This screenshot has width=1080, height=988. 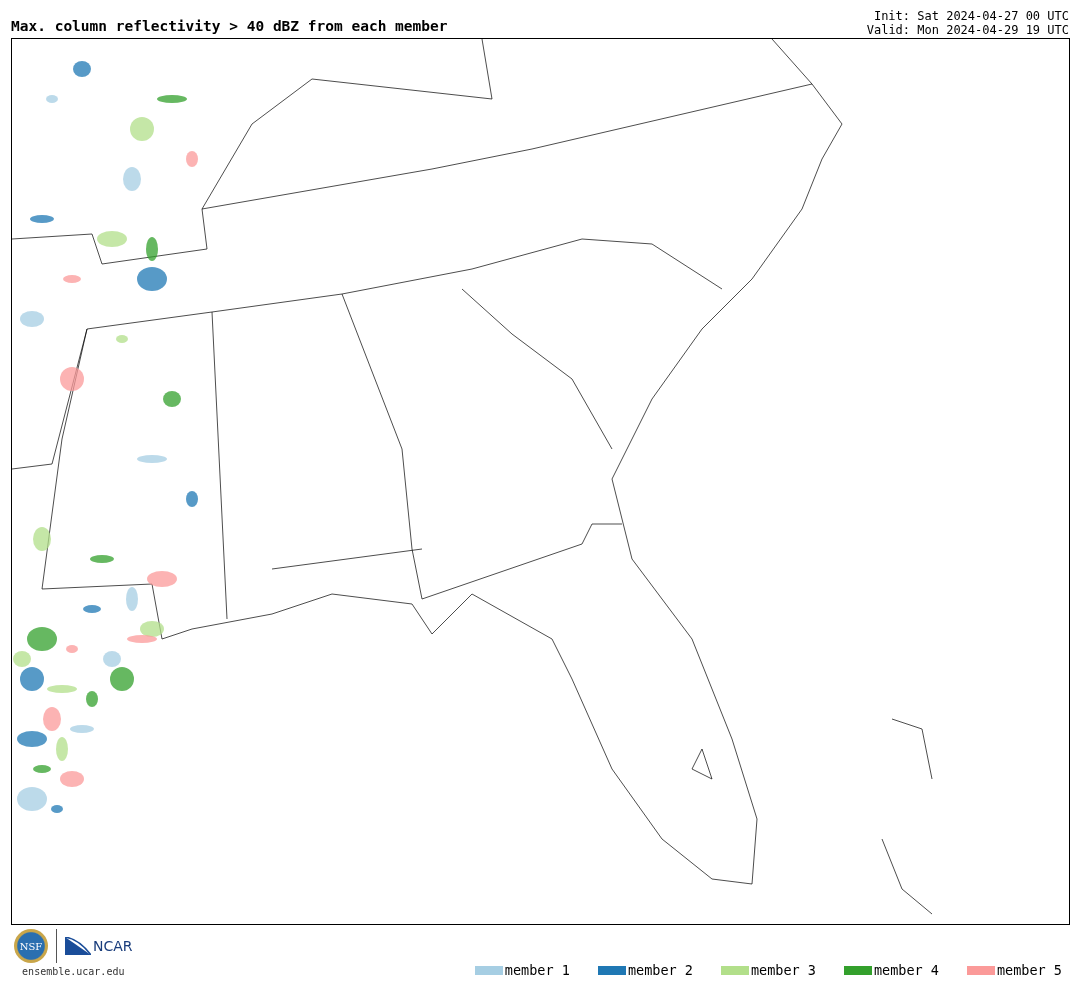 What do you see at coordinates (1029, 970) in the screenshot?
I see `legend-label: member 5` at bounding box center [1029, 970].